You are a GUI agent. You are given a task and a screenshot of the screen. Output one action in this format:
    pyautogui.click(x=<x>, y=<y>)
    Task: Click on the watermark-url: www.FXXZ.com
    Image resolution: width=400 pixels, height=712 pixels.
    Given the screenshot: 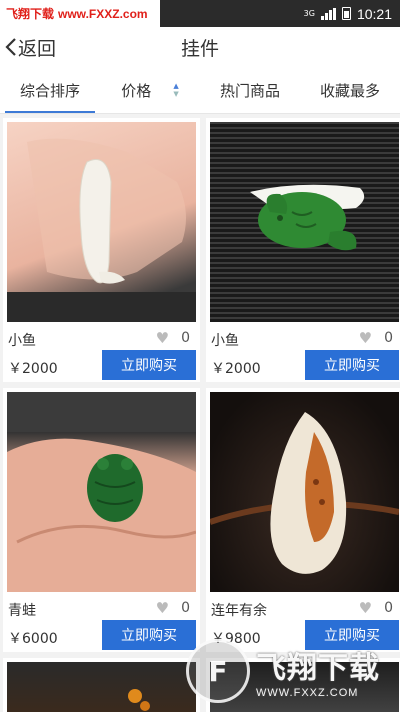 What is the action you would take?
    pyautogui.click(x=103, y=13)
    